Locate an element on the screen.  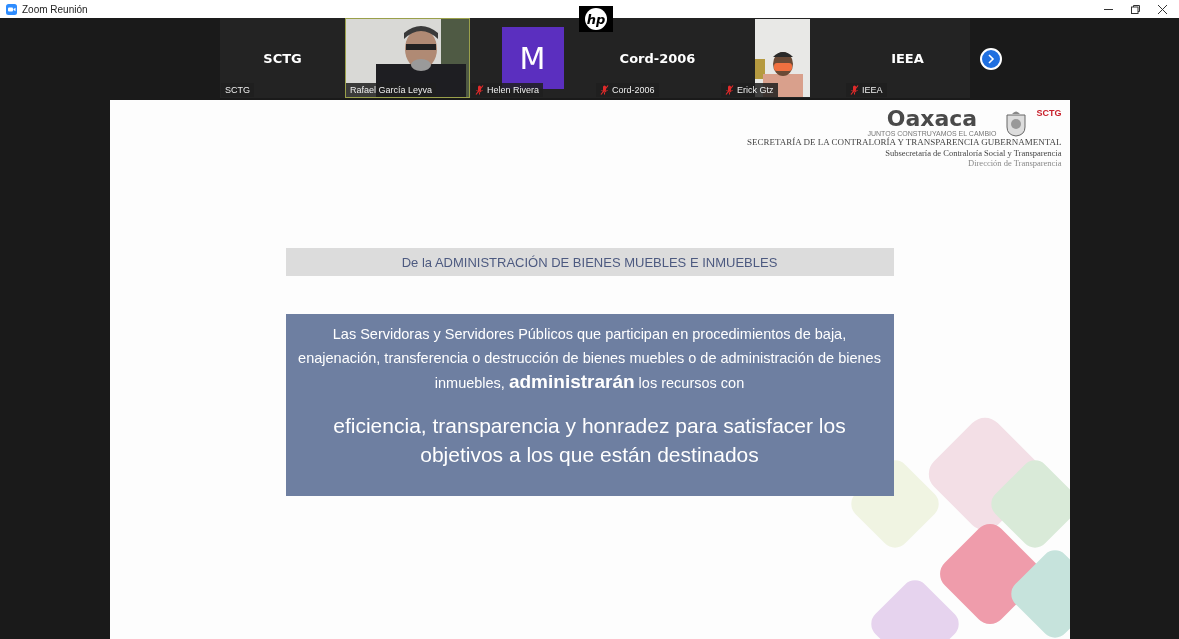
logo-label: SCTG is located at coordinates (1049, 113).